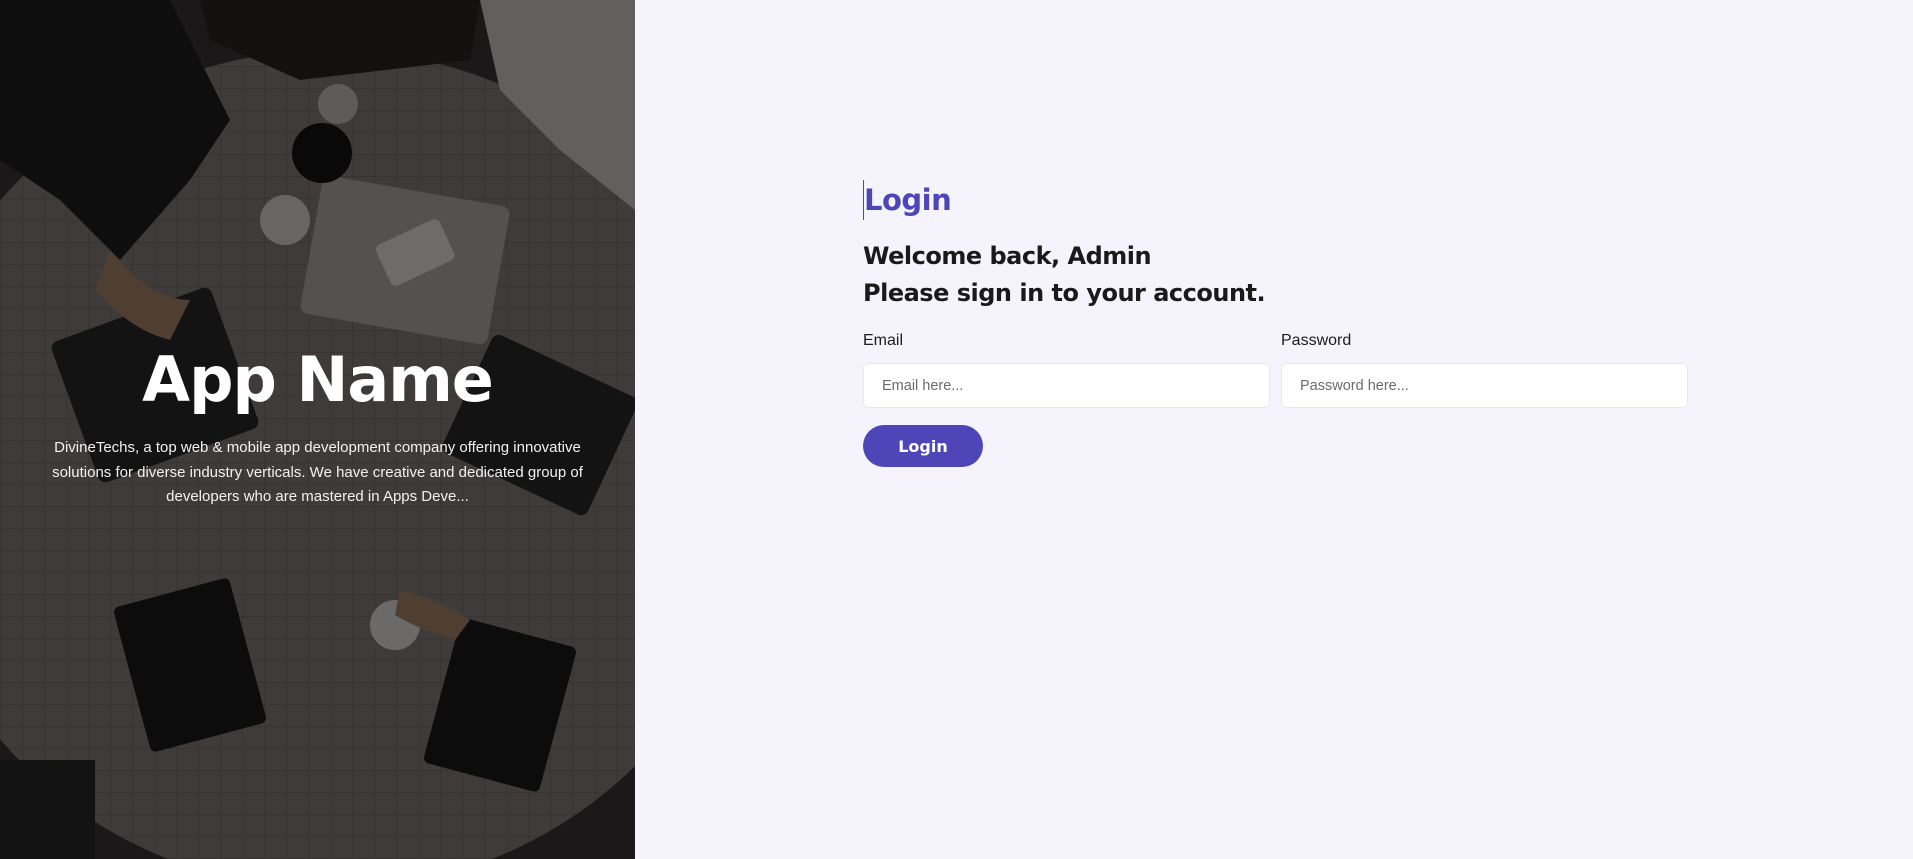 This screenshot has height=859, width=1913. I want to click on email-input, so click(1066, 385).